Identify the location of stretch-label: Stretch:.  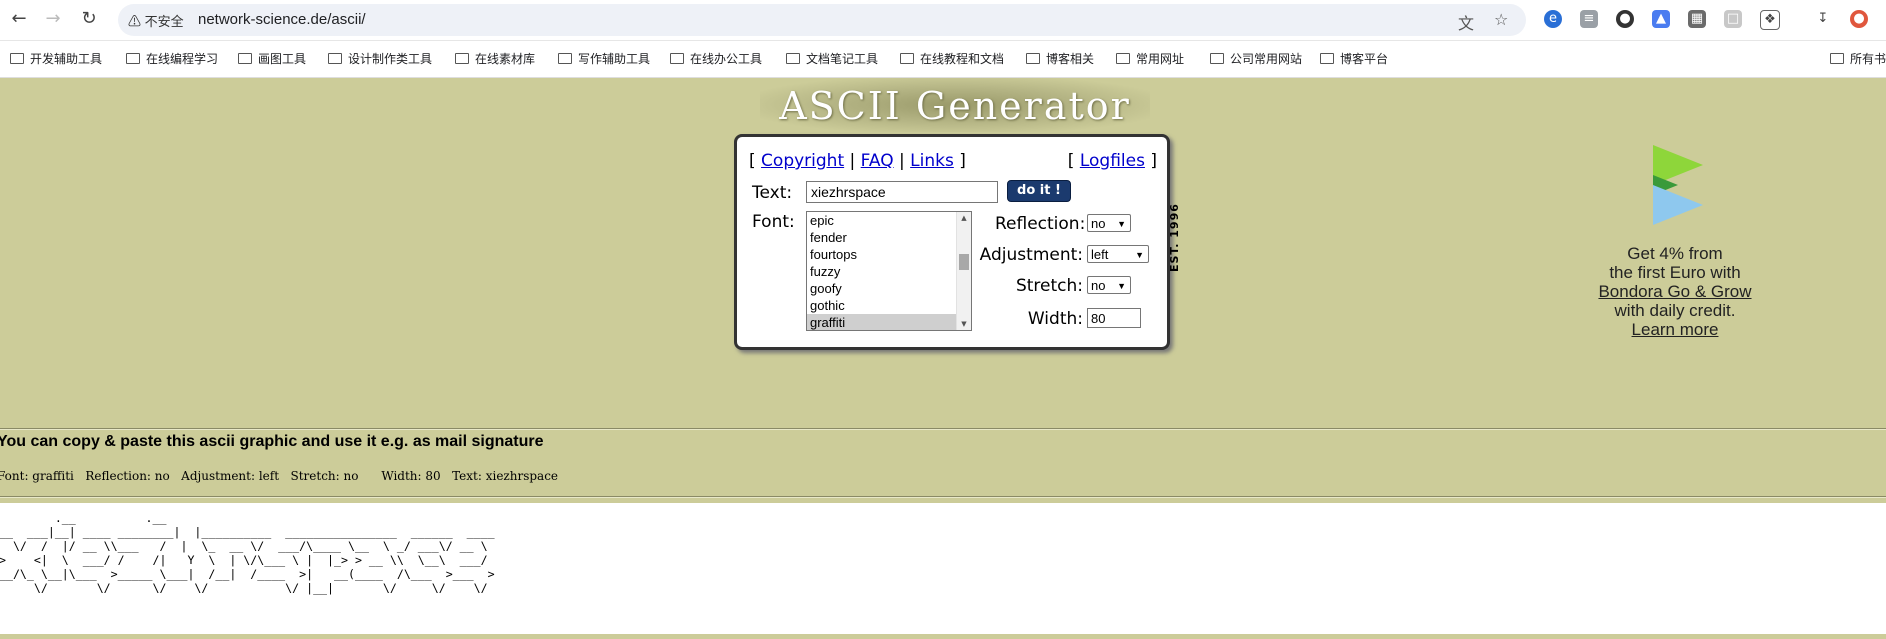
(1049, 286).